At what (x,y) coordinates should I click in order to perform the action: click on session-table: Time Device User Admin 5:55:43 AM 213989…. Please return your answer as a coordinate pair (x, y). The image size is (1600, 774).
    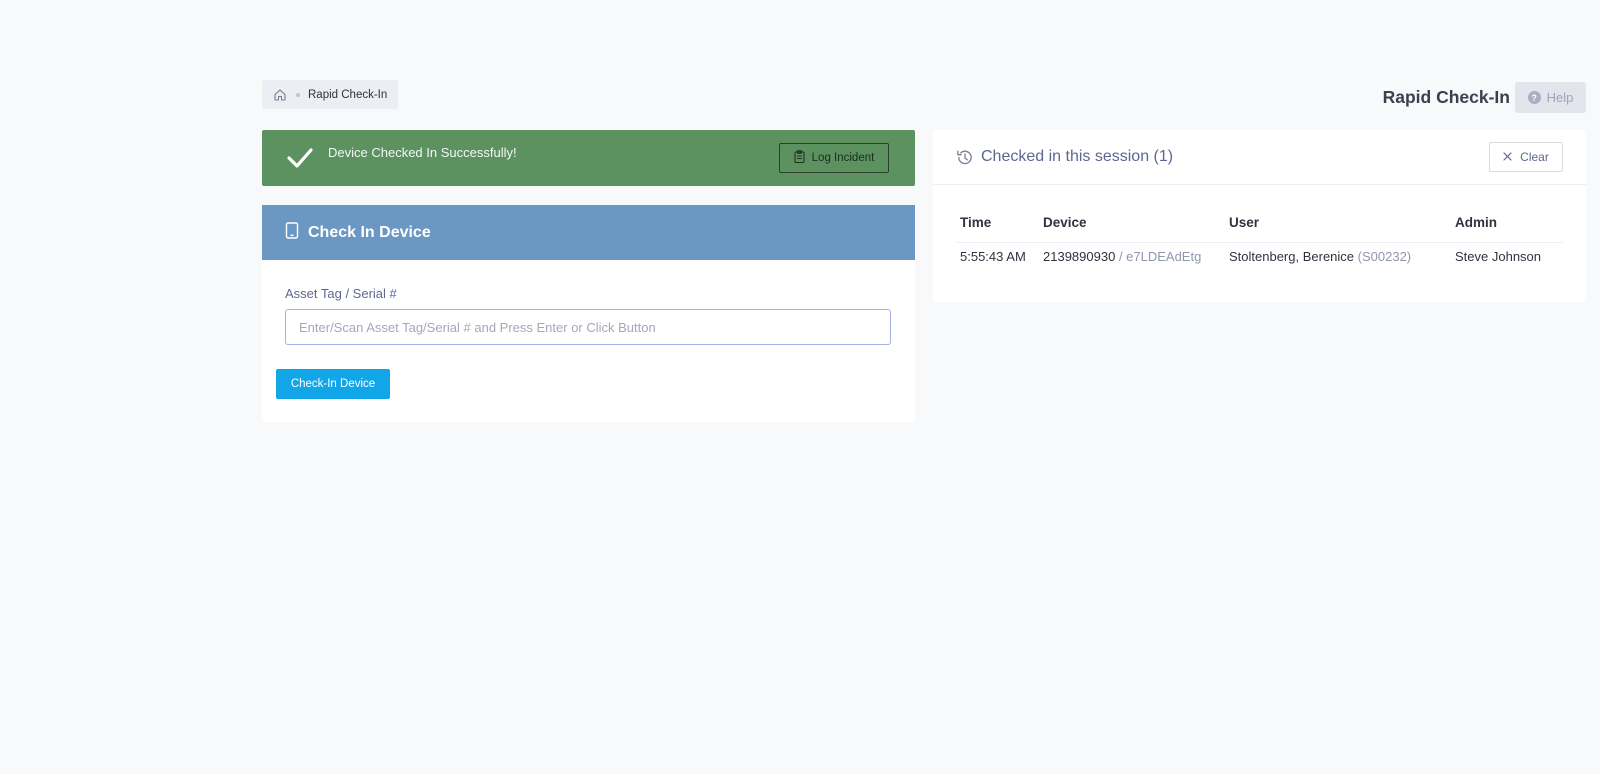
    Looking at the image, I should click on (1259, 239).